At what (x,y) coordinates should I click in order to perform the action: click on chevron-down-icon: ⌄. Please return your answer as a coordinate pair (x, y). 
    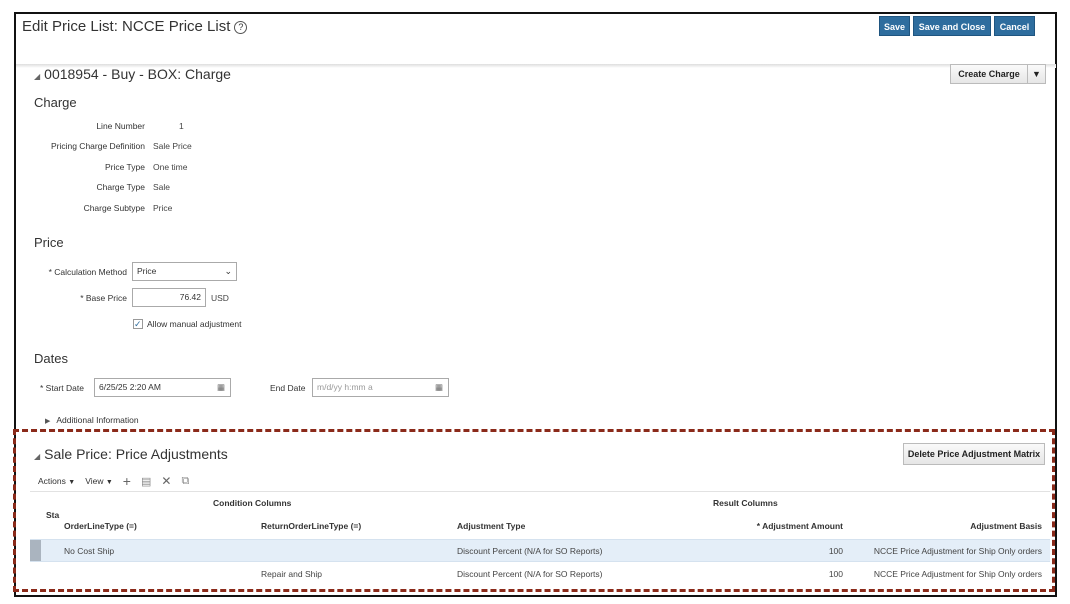
    Looking at the image, I should click on (228, 271).